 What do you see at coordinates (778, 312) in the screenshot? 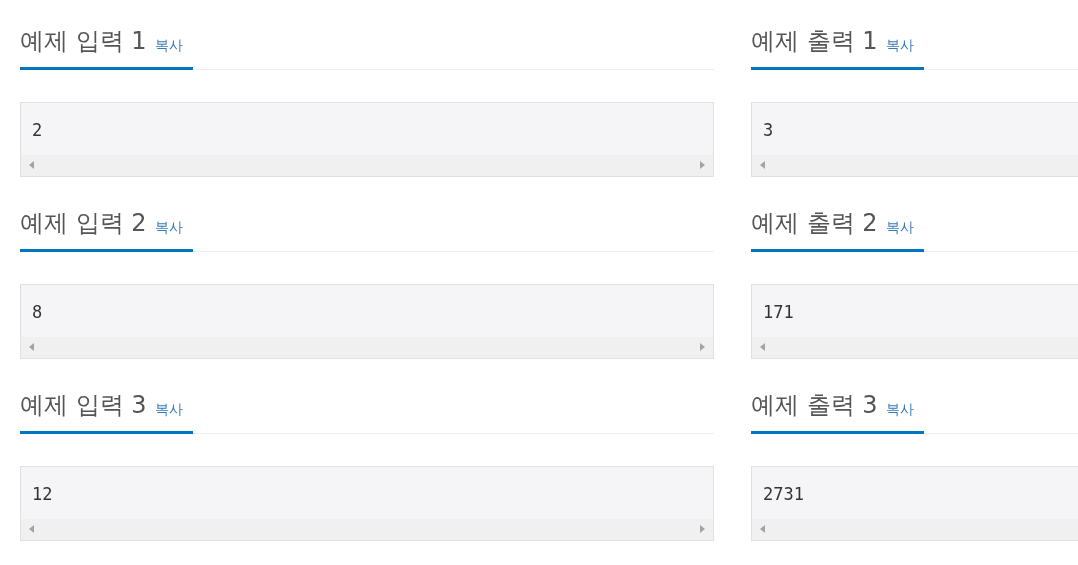
I see `sample-value: 171` at bounding box center [778, 312].